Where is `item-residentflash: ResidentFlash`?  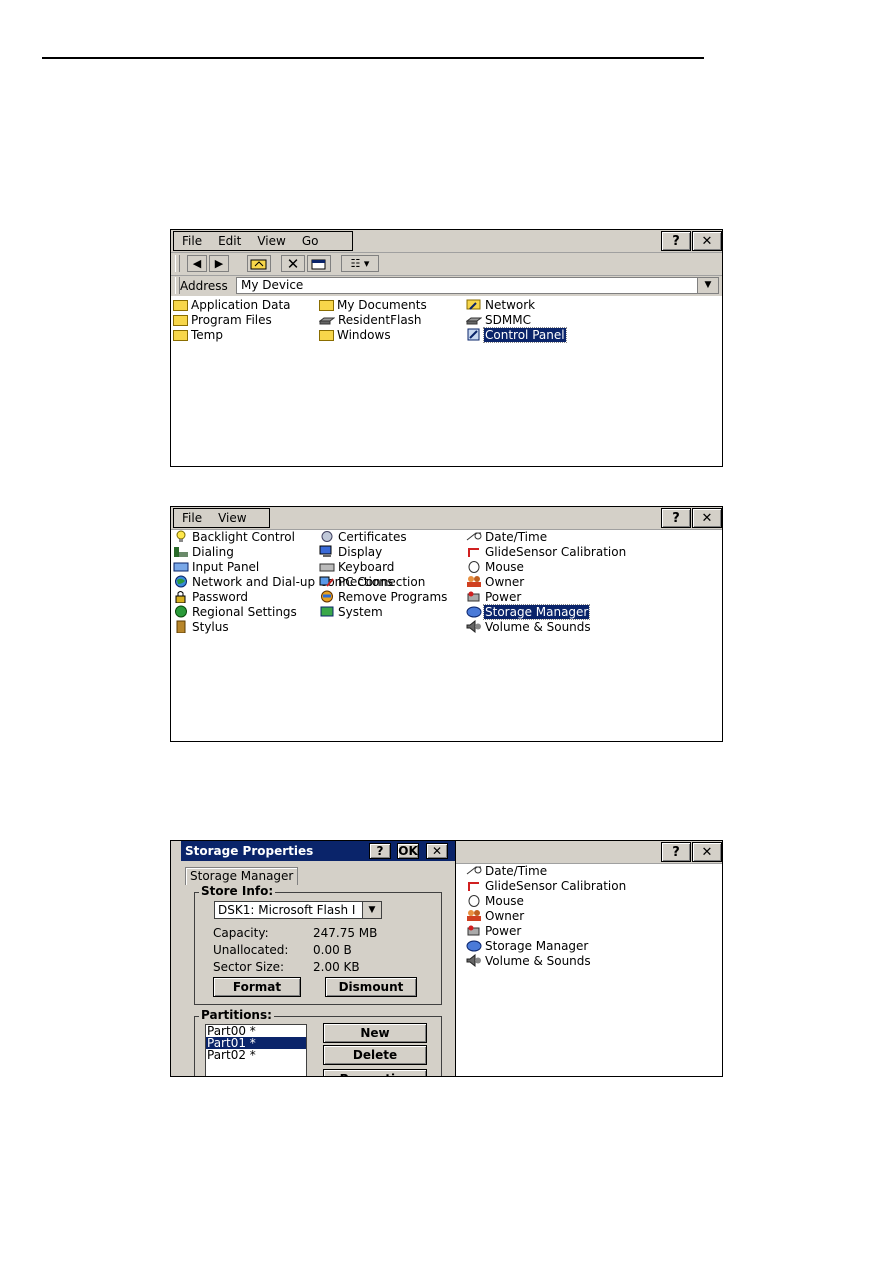
item-residentflash: ResidentFlash is located at coordinates (370, 319).